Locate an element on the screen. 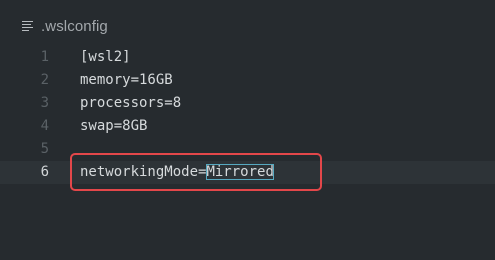 The width and height of the screenshot is (495, 260). line-text: memory=16GB is located at coordinates (126, 80).